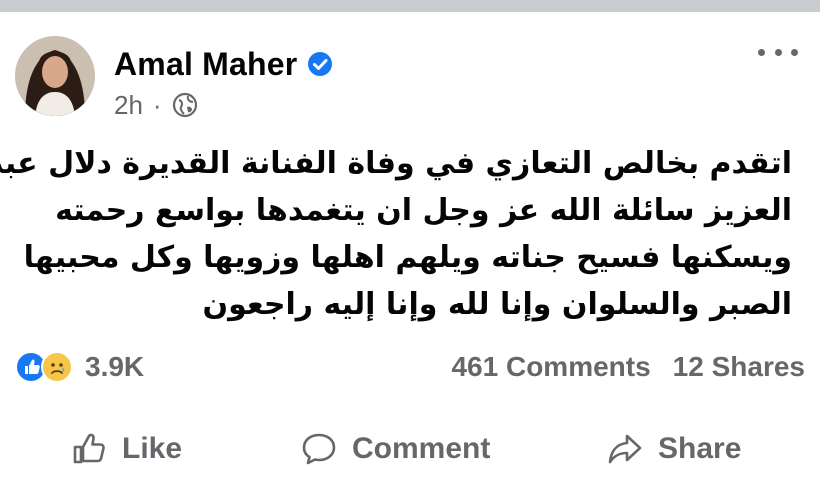  I want to click on comment-icon, so click(319, 449).